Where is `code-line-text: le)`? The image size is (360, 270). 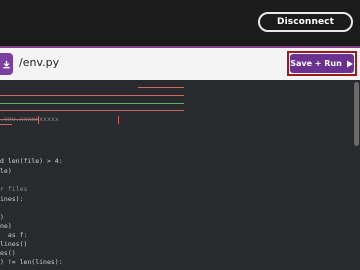
code-line-text: le) is located at coordinates (6, 171).